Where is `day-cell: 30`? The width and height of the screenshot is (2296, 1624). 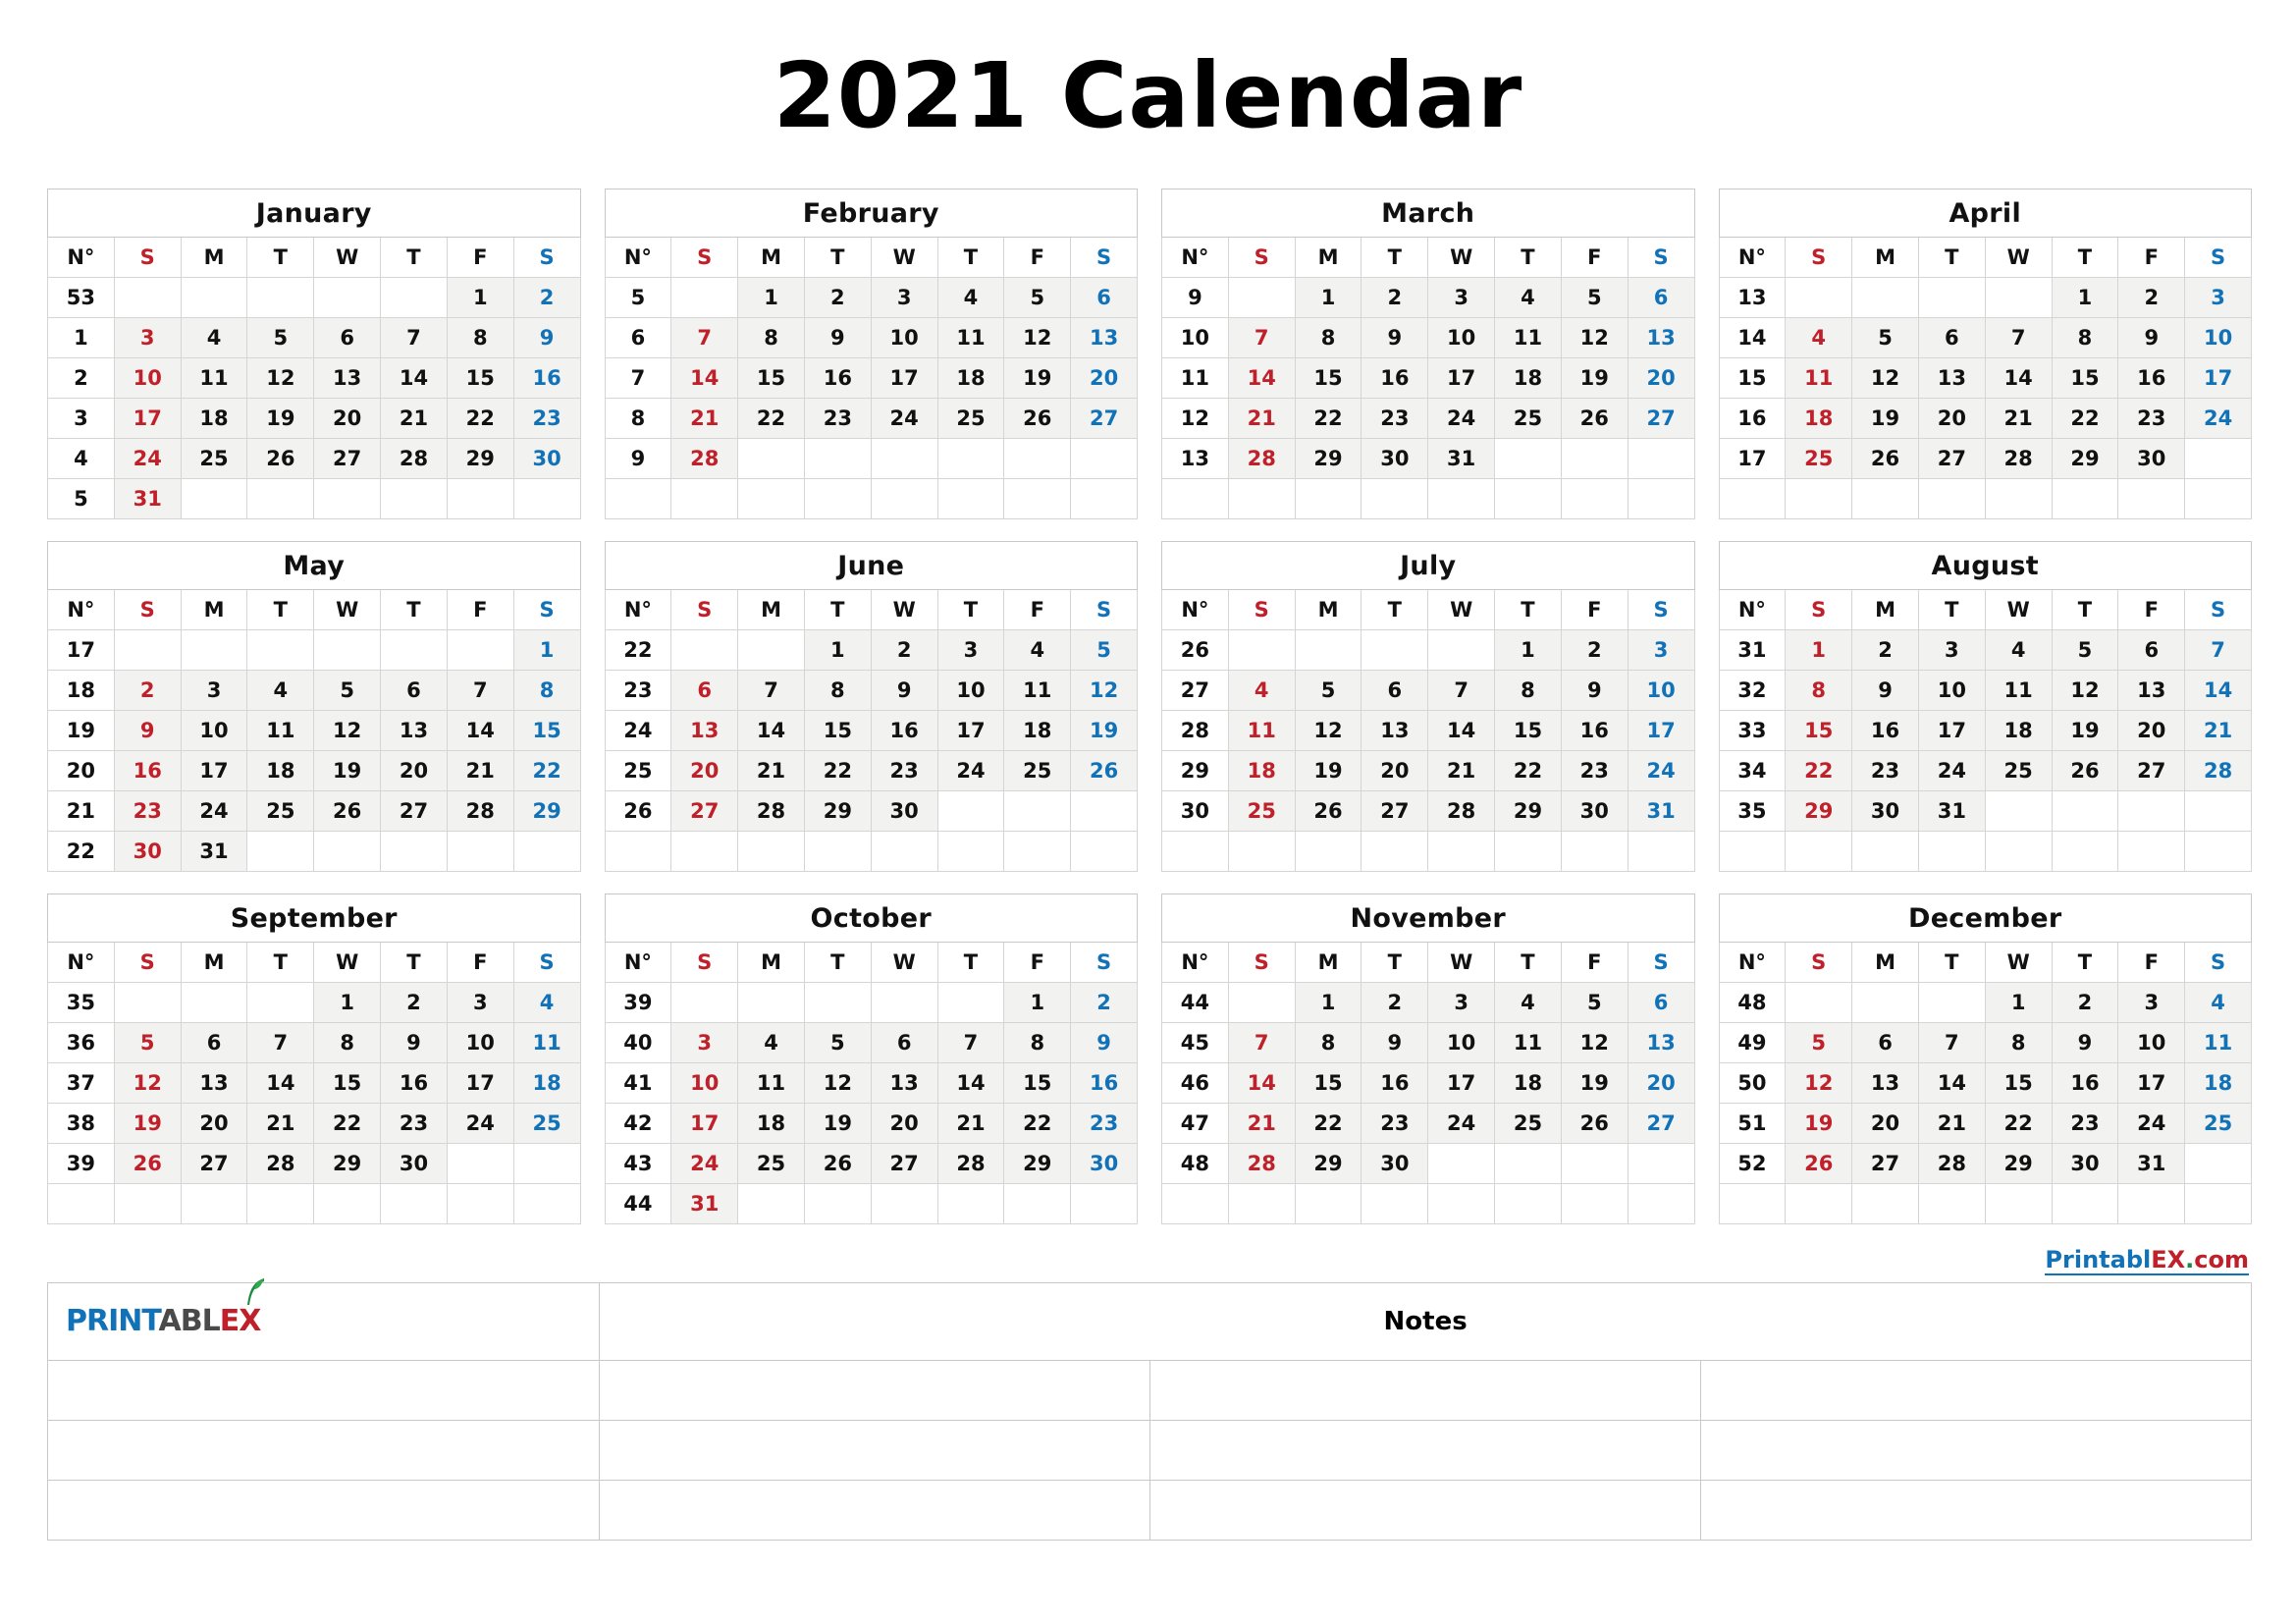
day-cell: 30 is located at coordinates (148, 851).